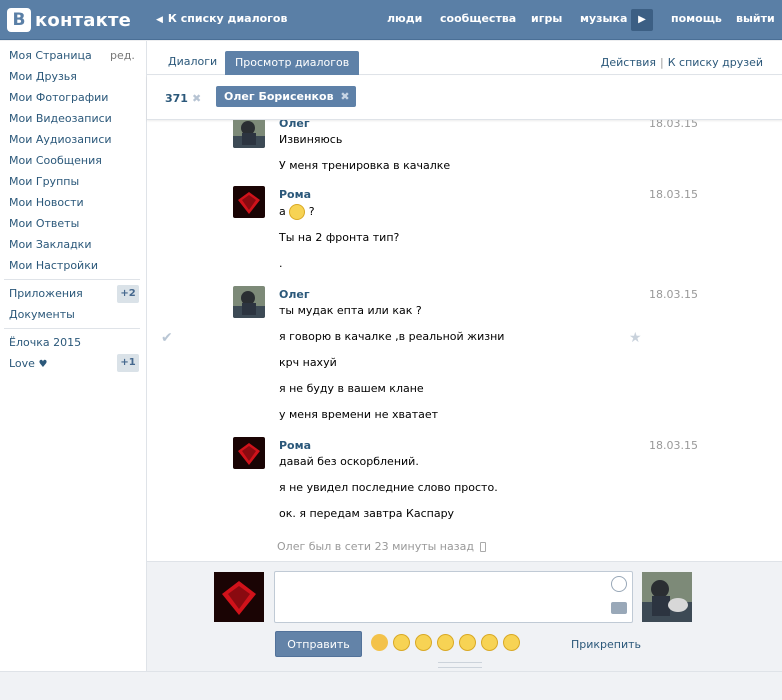 This screenshot has width=782, height=700. What do you see at coordinates (46, 294) in the screenshot?
I see `sidebar-item-apps: Приложения` at bounding box center [46, 294].